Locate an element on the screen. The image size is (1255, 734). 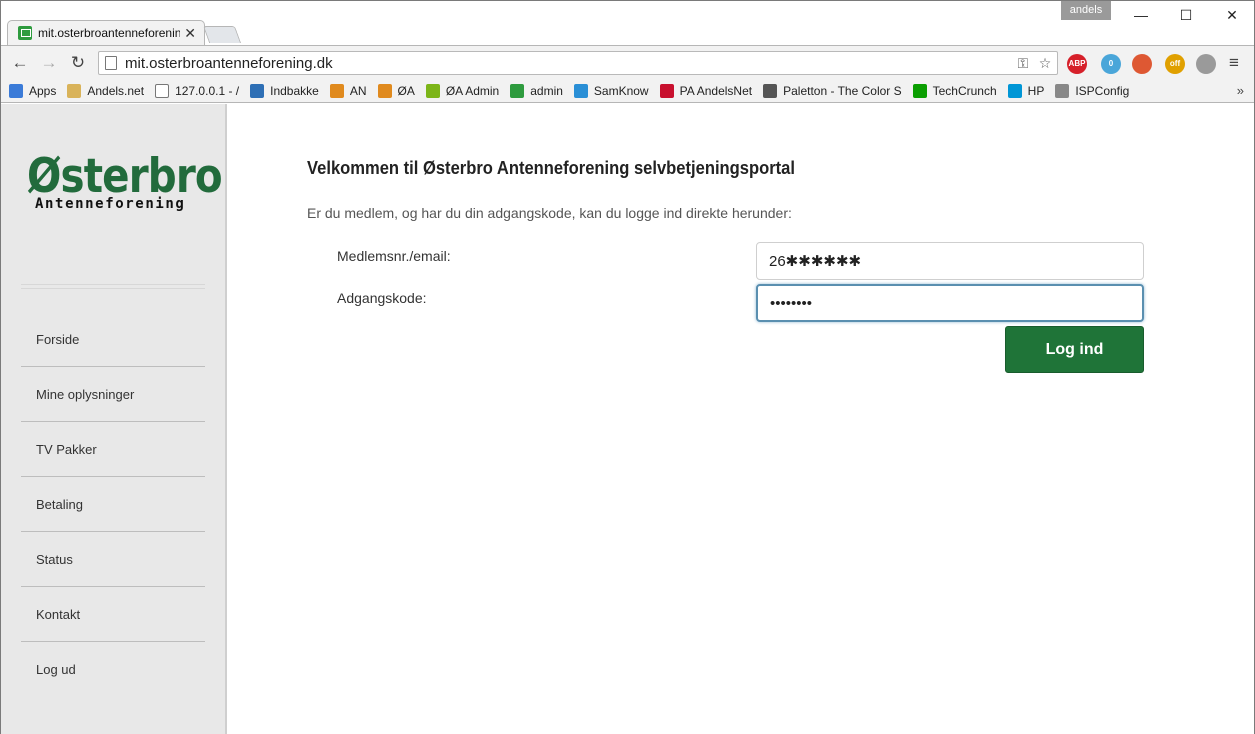
reload-icon: ↻ is located at coordinates (78, 63).